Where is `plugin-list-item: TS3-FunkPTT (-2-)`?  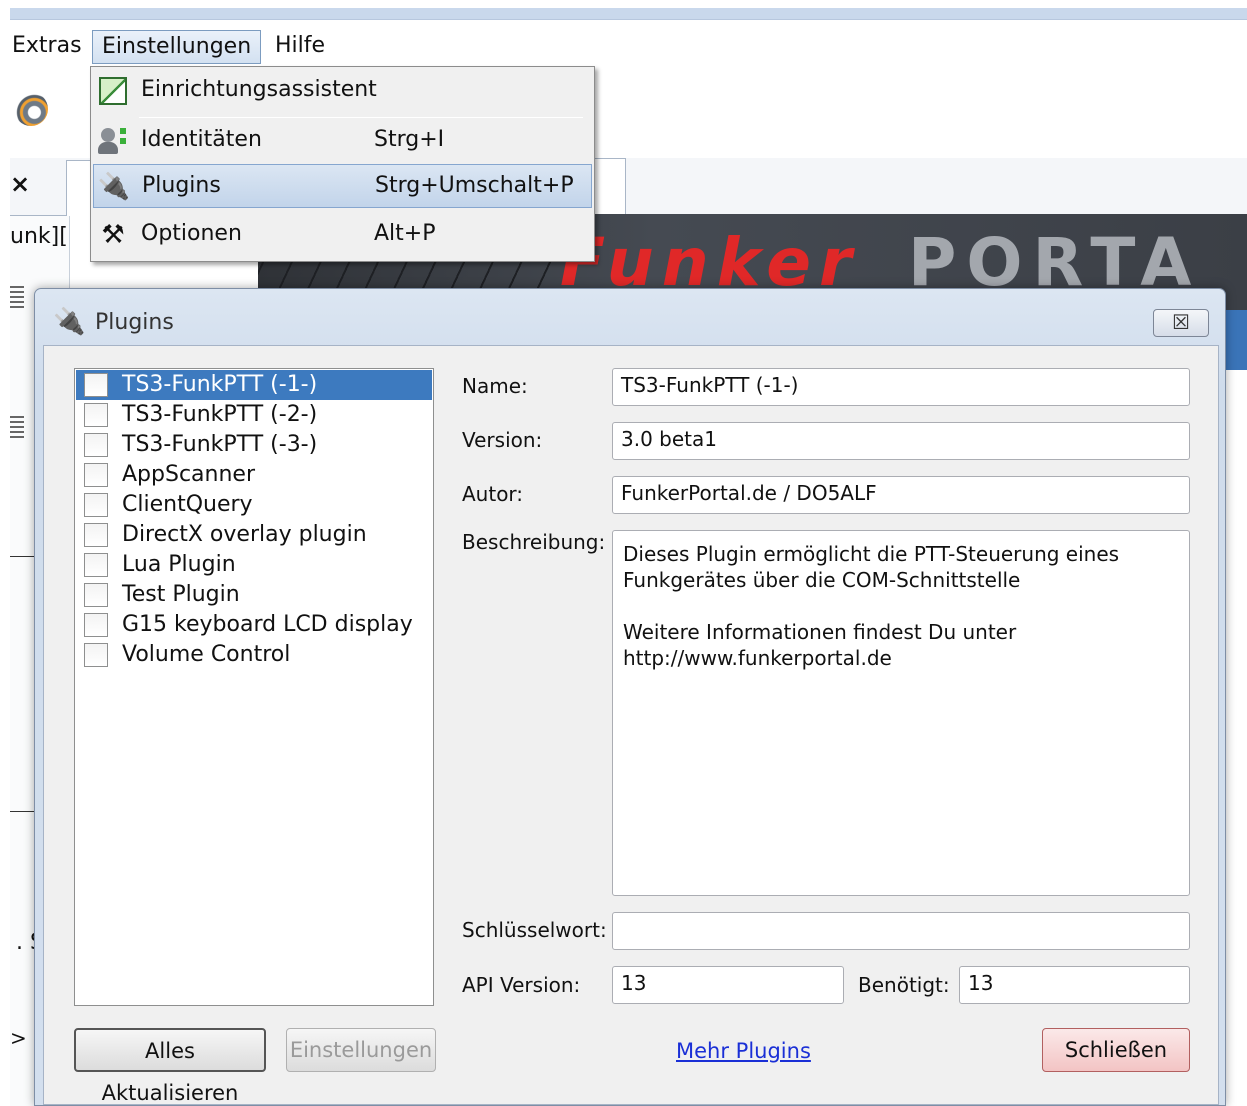
plugin-list-item: TS3-FunkPTT (-2-) is located at coordinates (254, 415).